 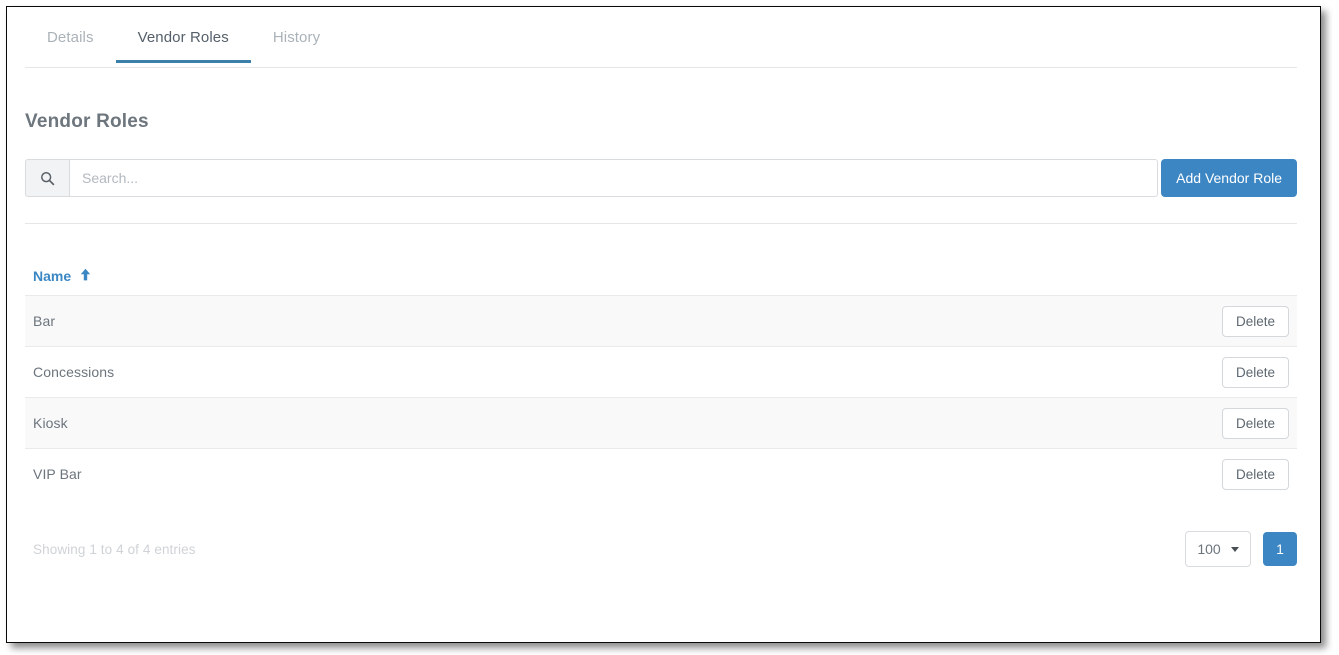 I want to click on vendor-role-name: Bar, so click(x=44, y=321).